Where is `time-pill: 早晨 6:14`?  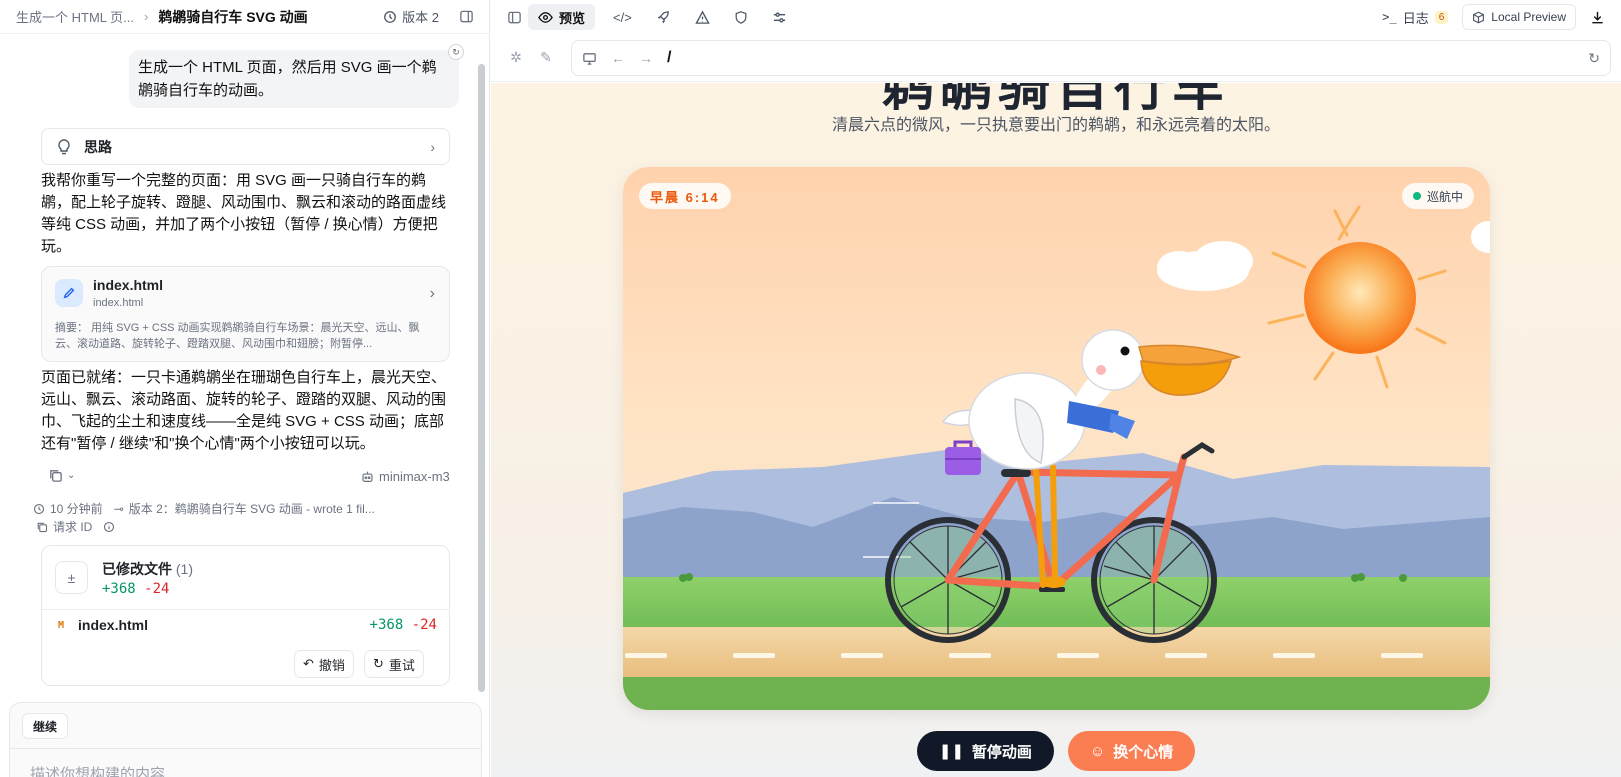
time-pill: 早晨 6:14 is located at coordinates (685, 196).